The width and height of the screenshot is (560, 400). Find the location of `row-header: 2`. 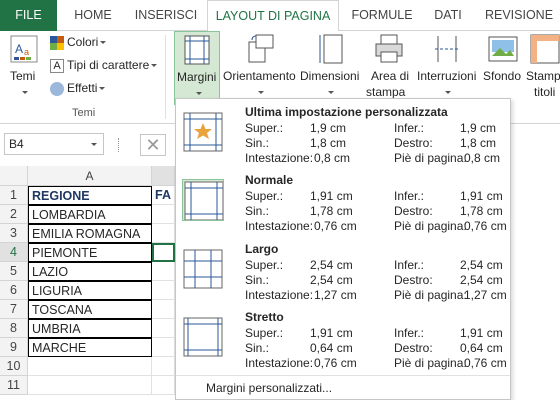

row-header: 2 is located at coordinates (14, 214).